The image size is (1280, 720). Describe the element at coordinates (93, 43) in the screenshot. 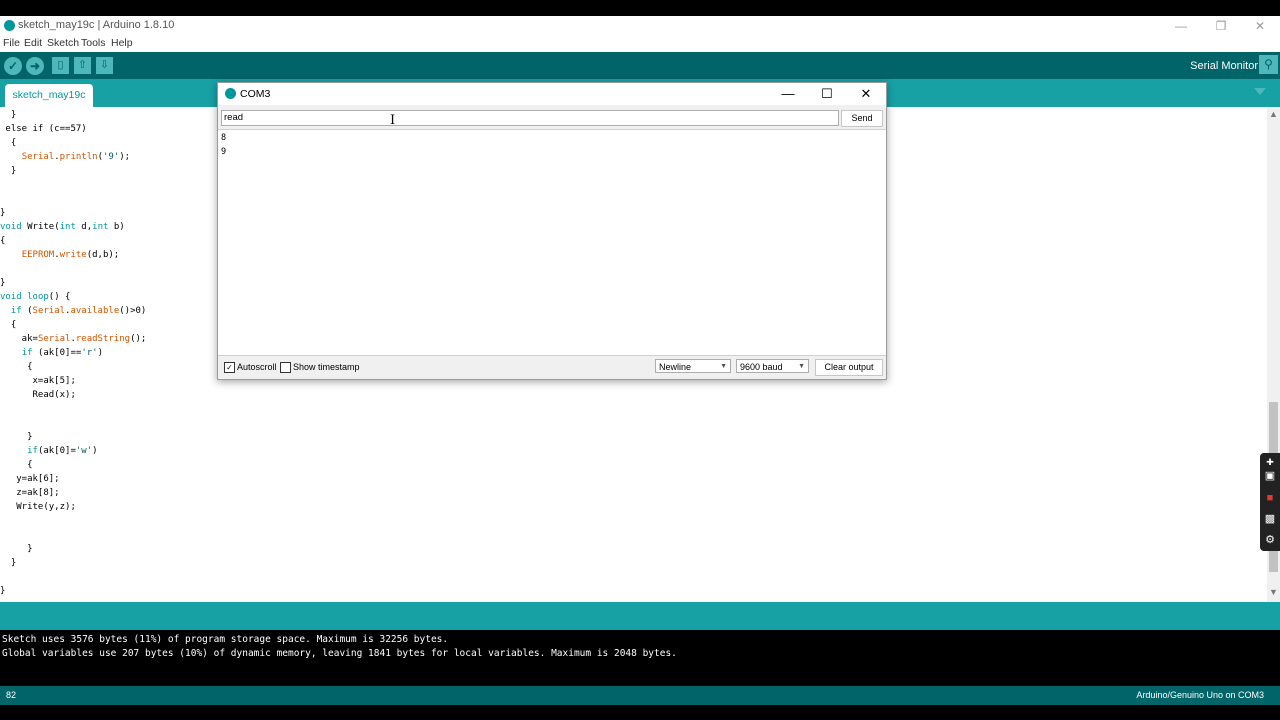

I see `menu-tools: Tools` at that location.